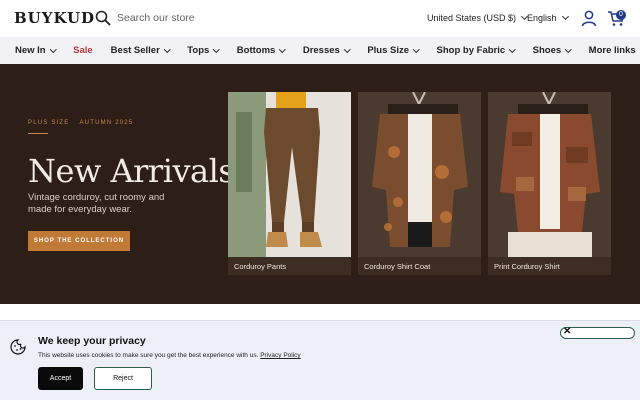 The height and width of the screenshot is (400, 640). Describe the element at coordinates (207, 18) in the screenshot. I see `search-input` at that location.